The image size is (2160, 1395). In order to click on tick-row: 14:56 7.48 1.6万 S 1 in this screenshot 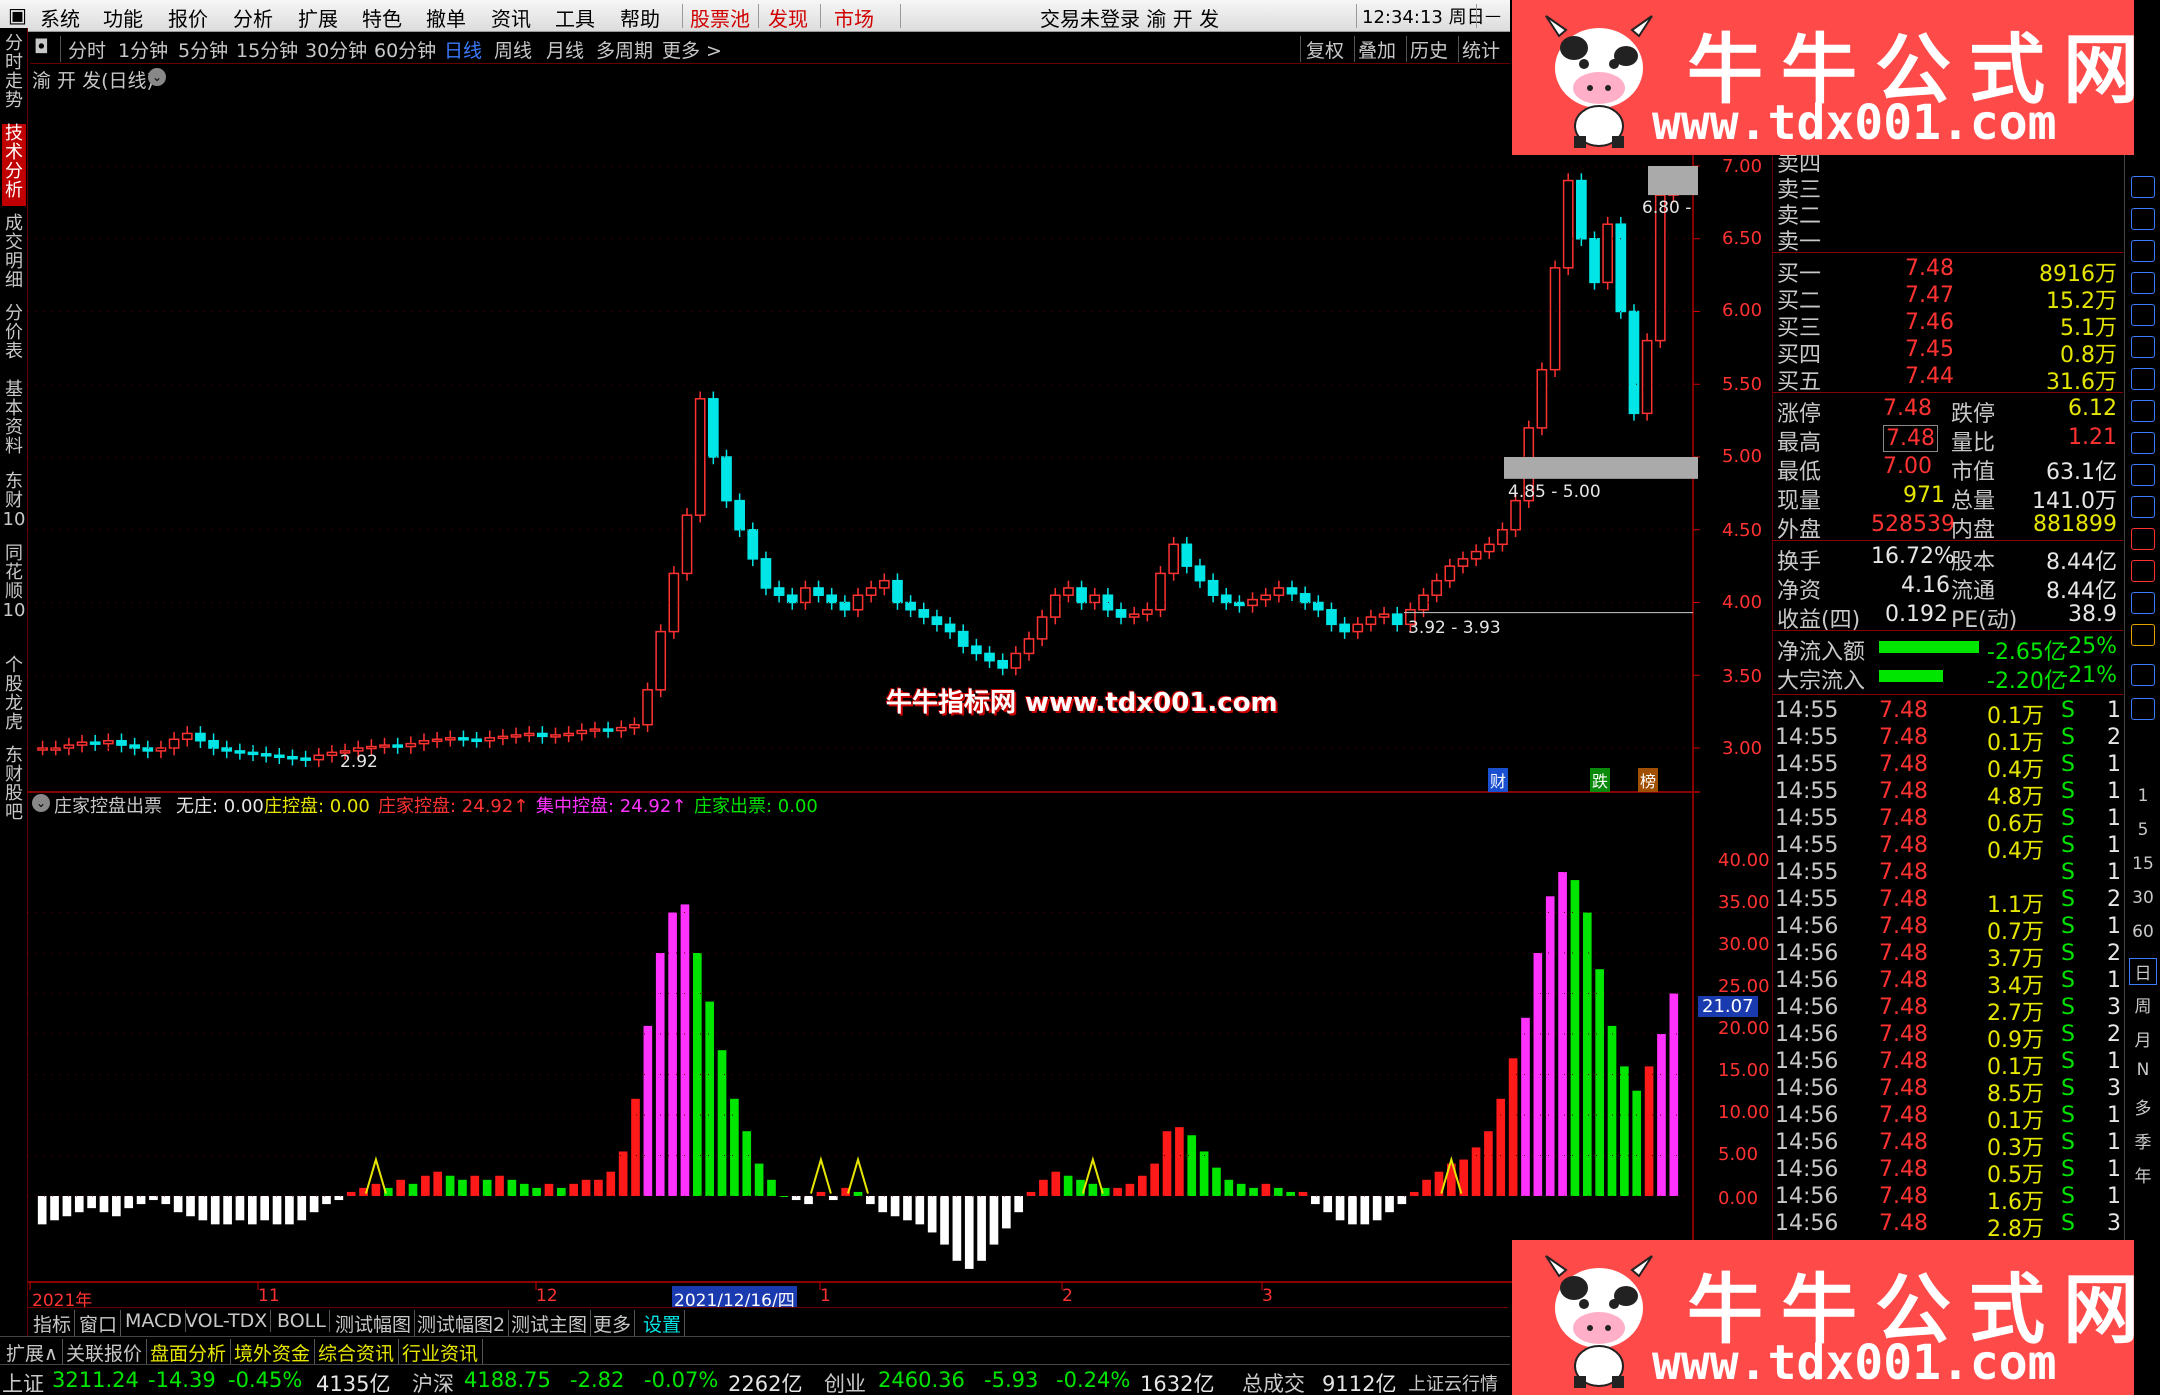, I will do `click(1948, 1199)`.